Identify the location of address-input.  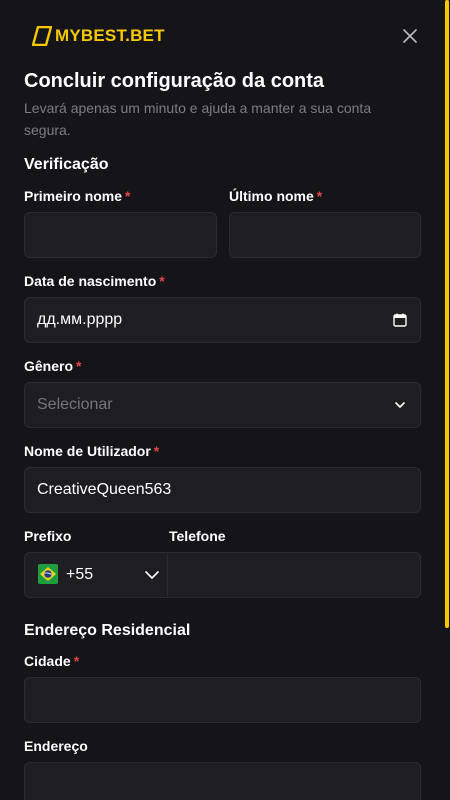
(222, 781).